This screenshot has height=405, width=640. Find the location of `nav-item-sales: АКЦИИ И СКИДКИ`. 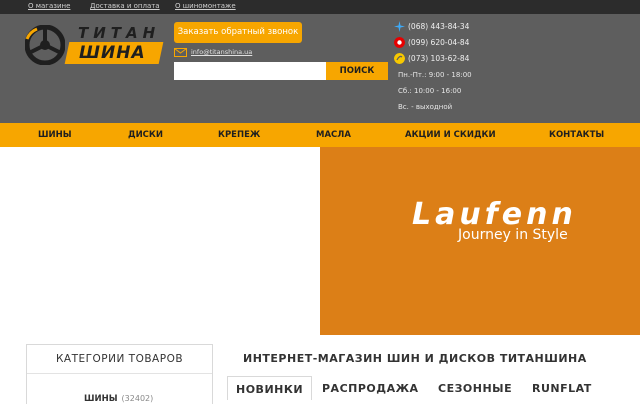

nav-item-sales: АКЦИИ И СКИДКИ is located at coordinates (450, 135).